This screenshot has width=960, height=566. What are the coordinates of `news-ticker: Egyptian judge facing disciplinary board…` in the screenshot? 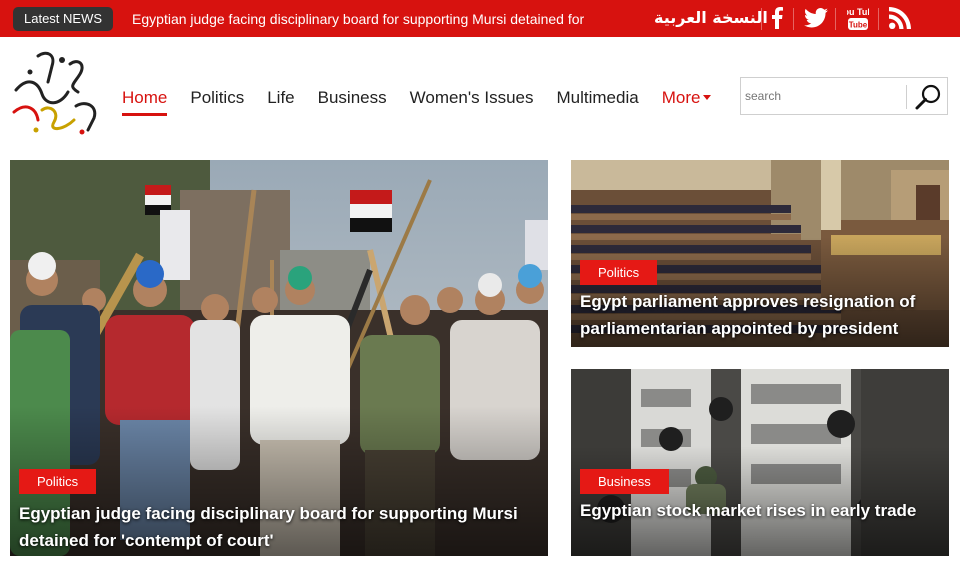 It's located at (367, 19).